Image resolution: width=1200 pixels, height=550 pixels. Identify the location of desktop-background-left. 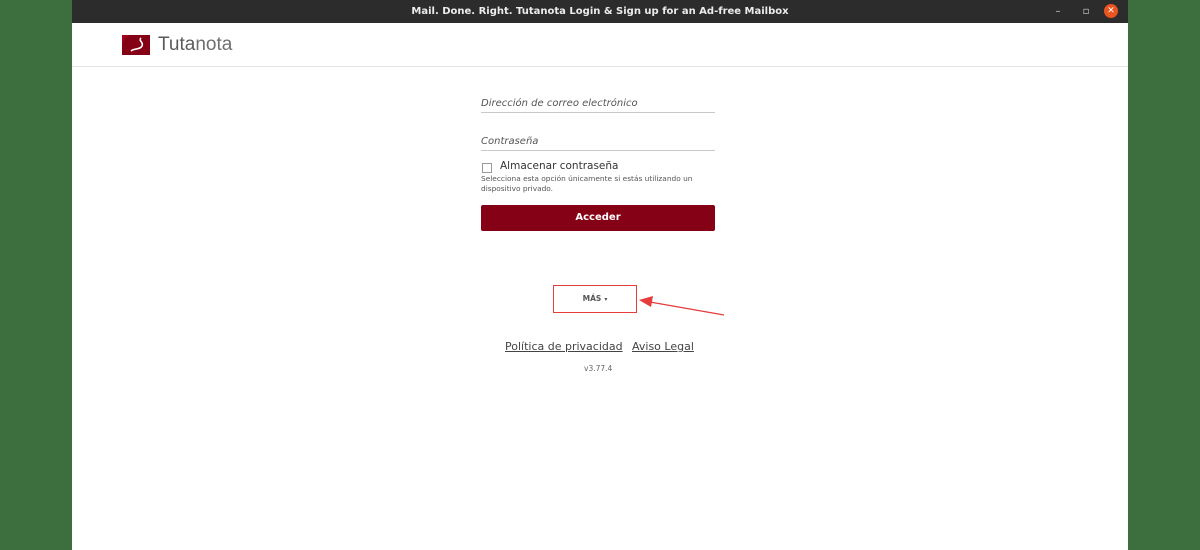
(36, 275).